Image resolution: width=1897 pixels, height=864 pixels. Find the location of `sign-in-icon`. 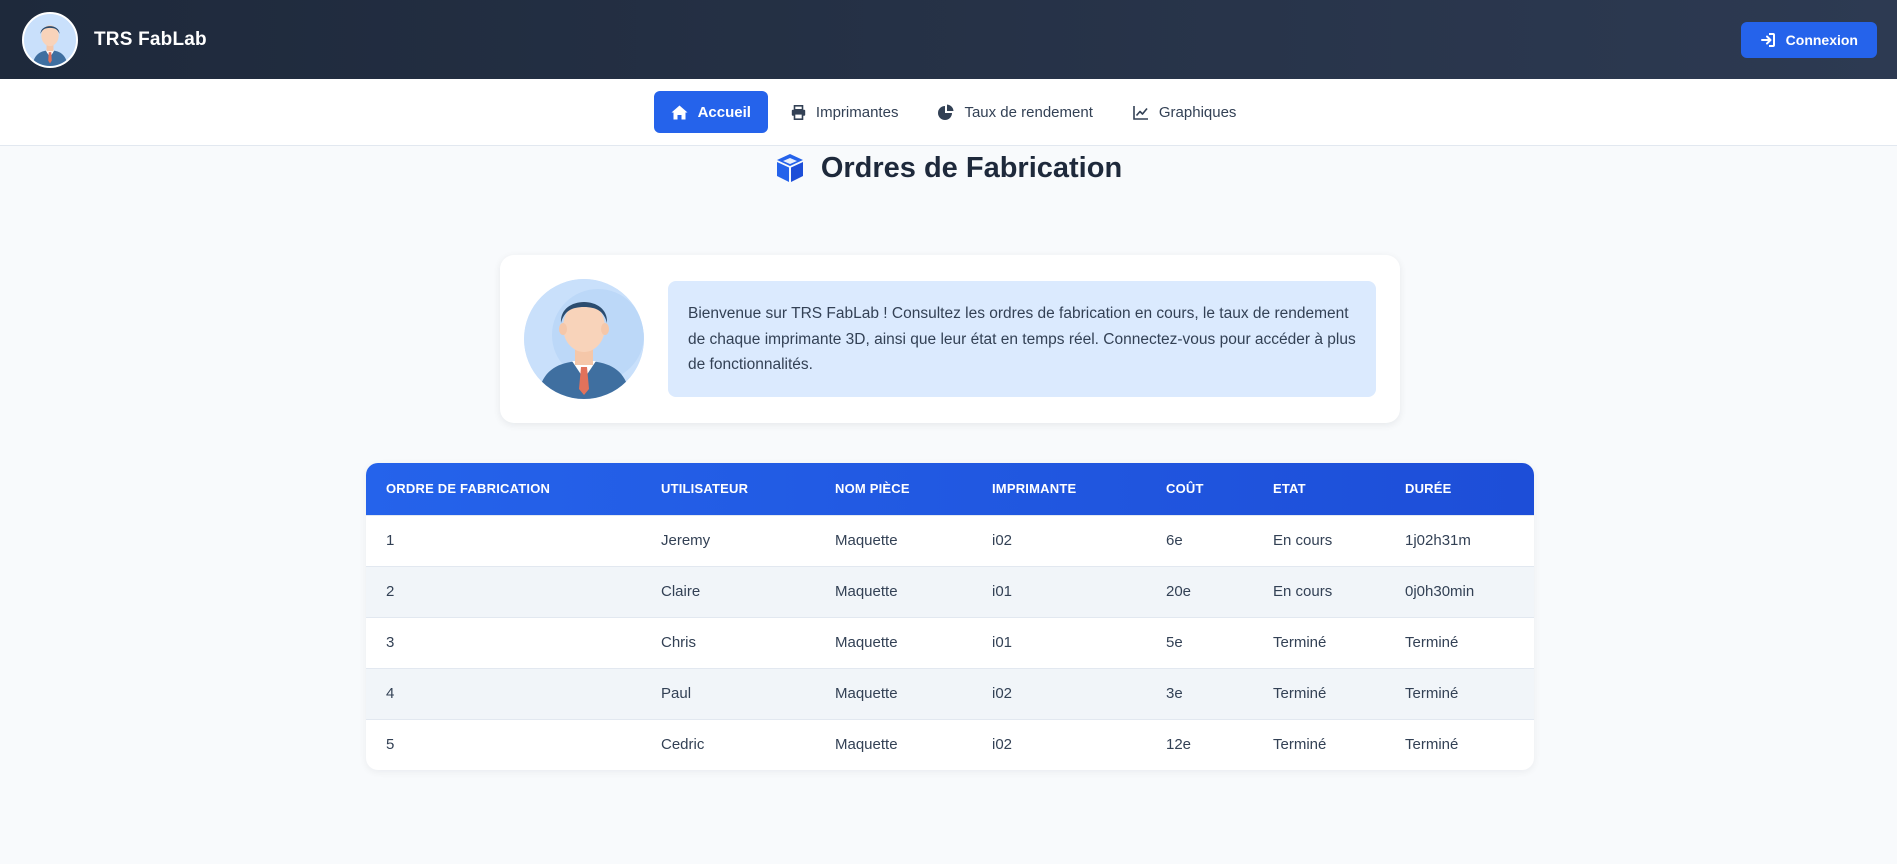

sign-in-icon is located at coordinates (1767, 39).